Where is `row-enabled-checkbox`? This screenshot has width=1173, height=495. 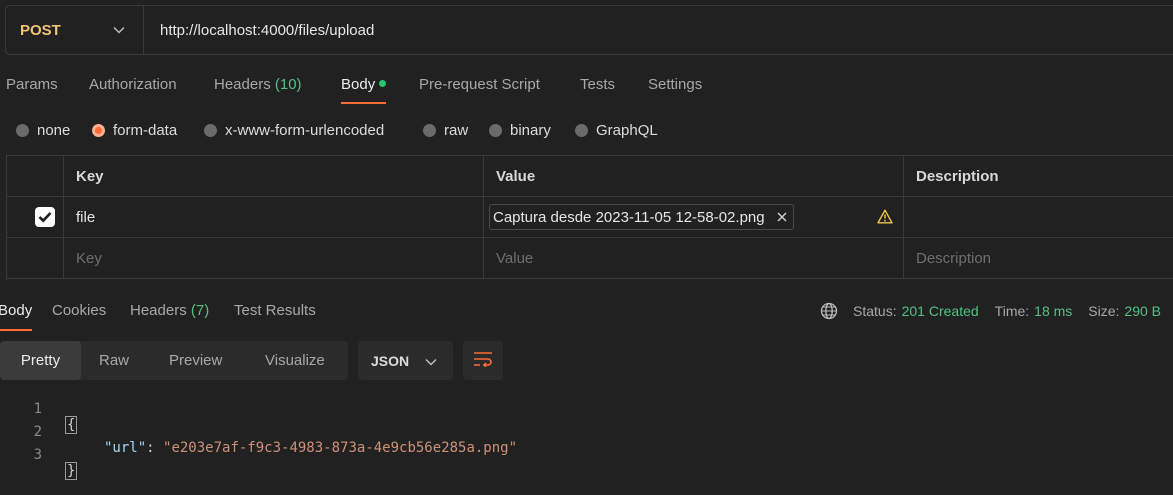 row-enabled-checkbox is located at coordinates (45, 217).